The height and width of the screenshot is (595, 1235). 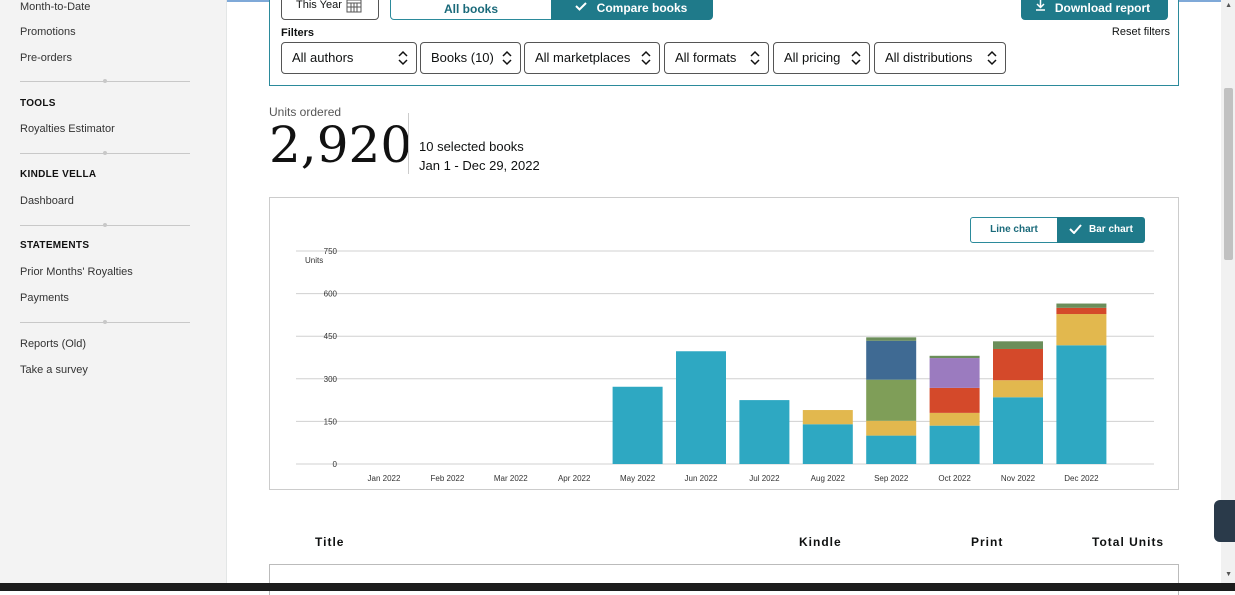 I want to click on summary-divider, so click(x=408, y=143).